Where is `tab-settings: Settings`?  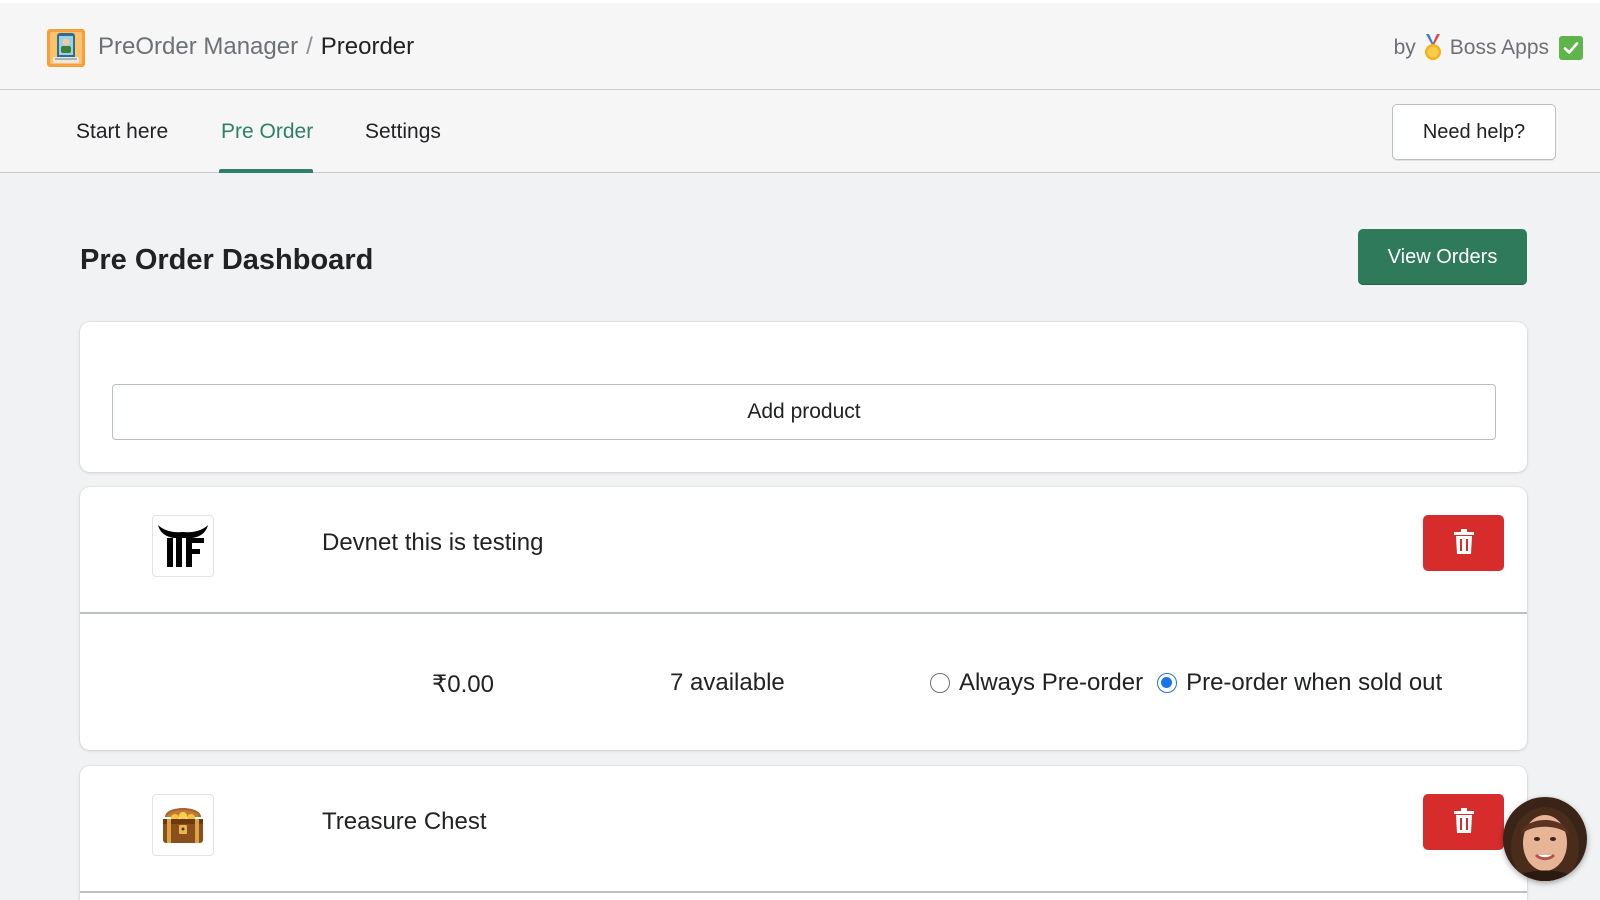
tab-settings: Settings is located at coordinates (403, 131).